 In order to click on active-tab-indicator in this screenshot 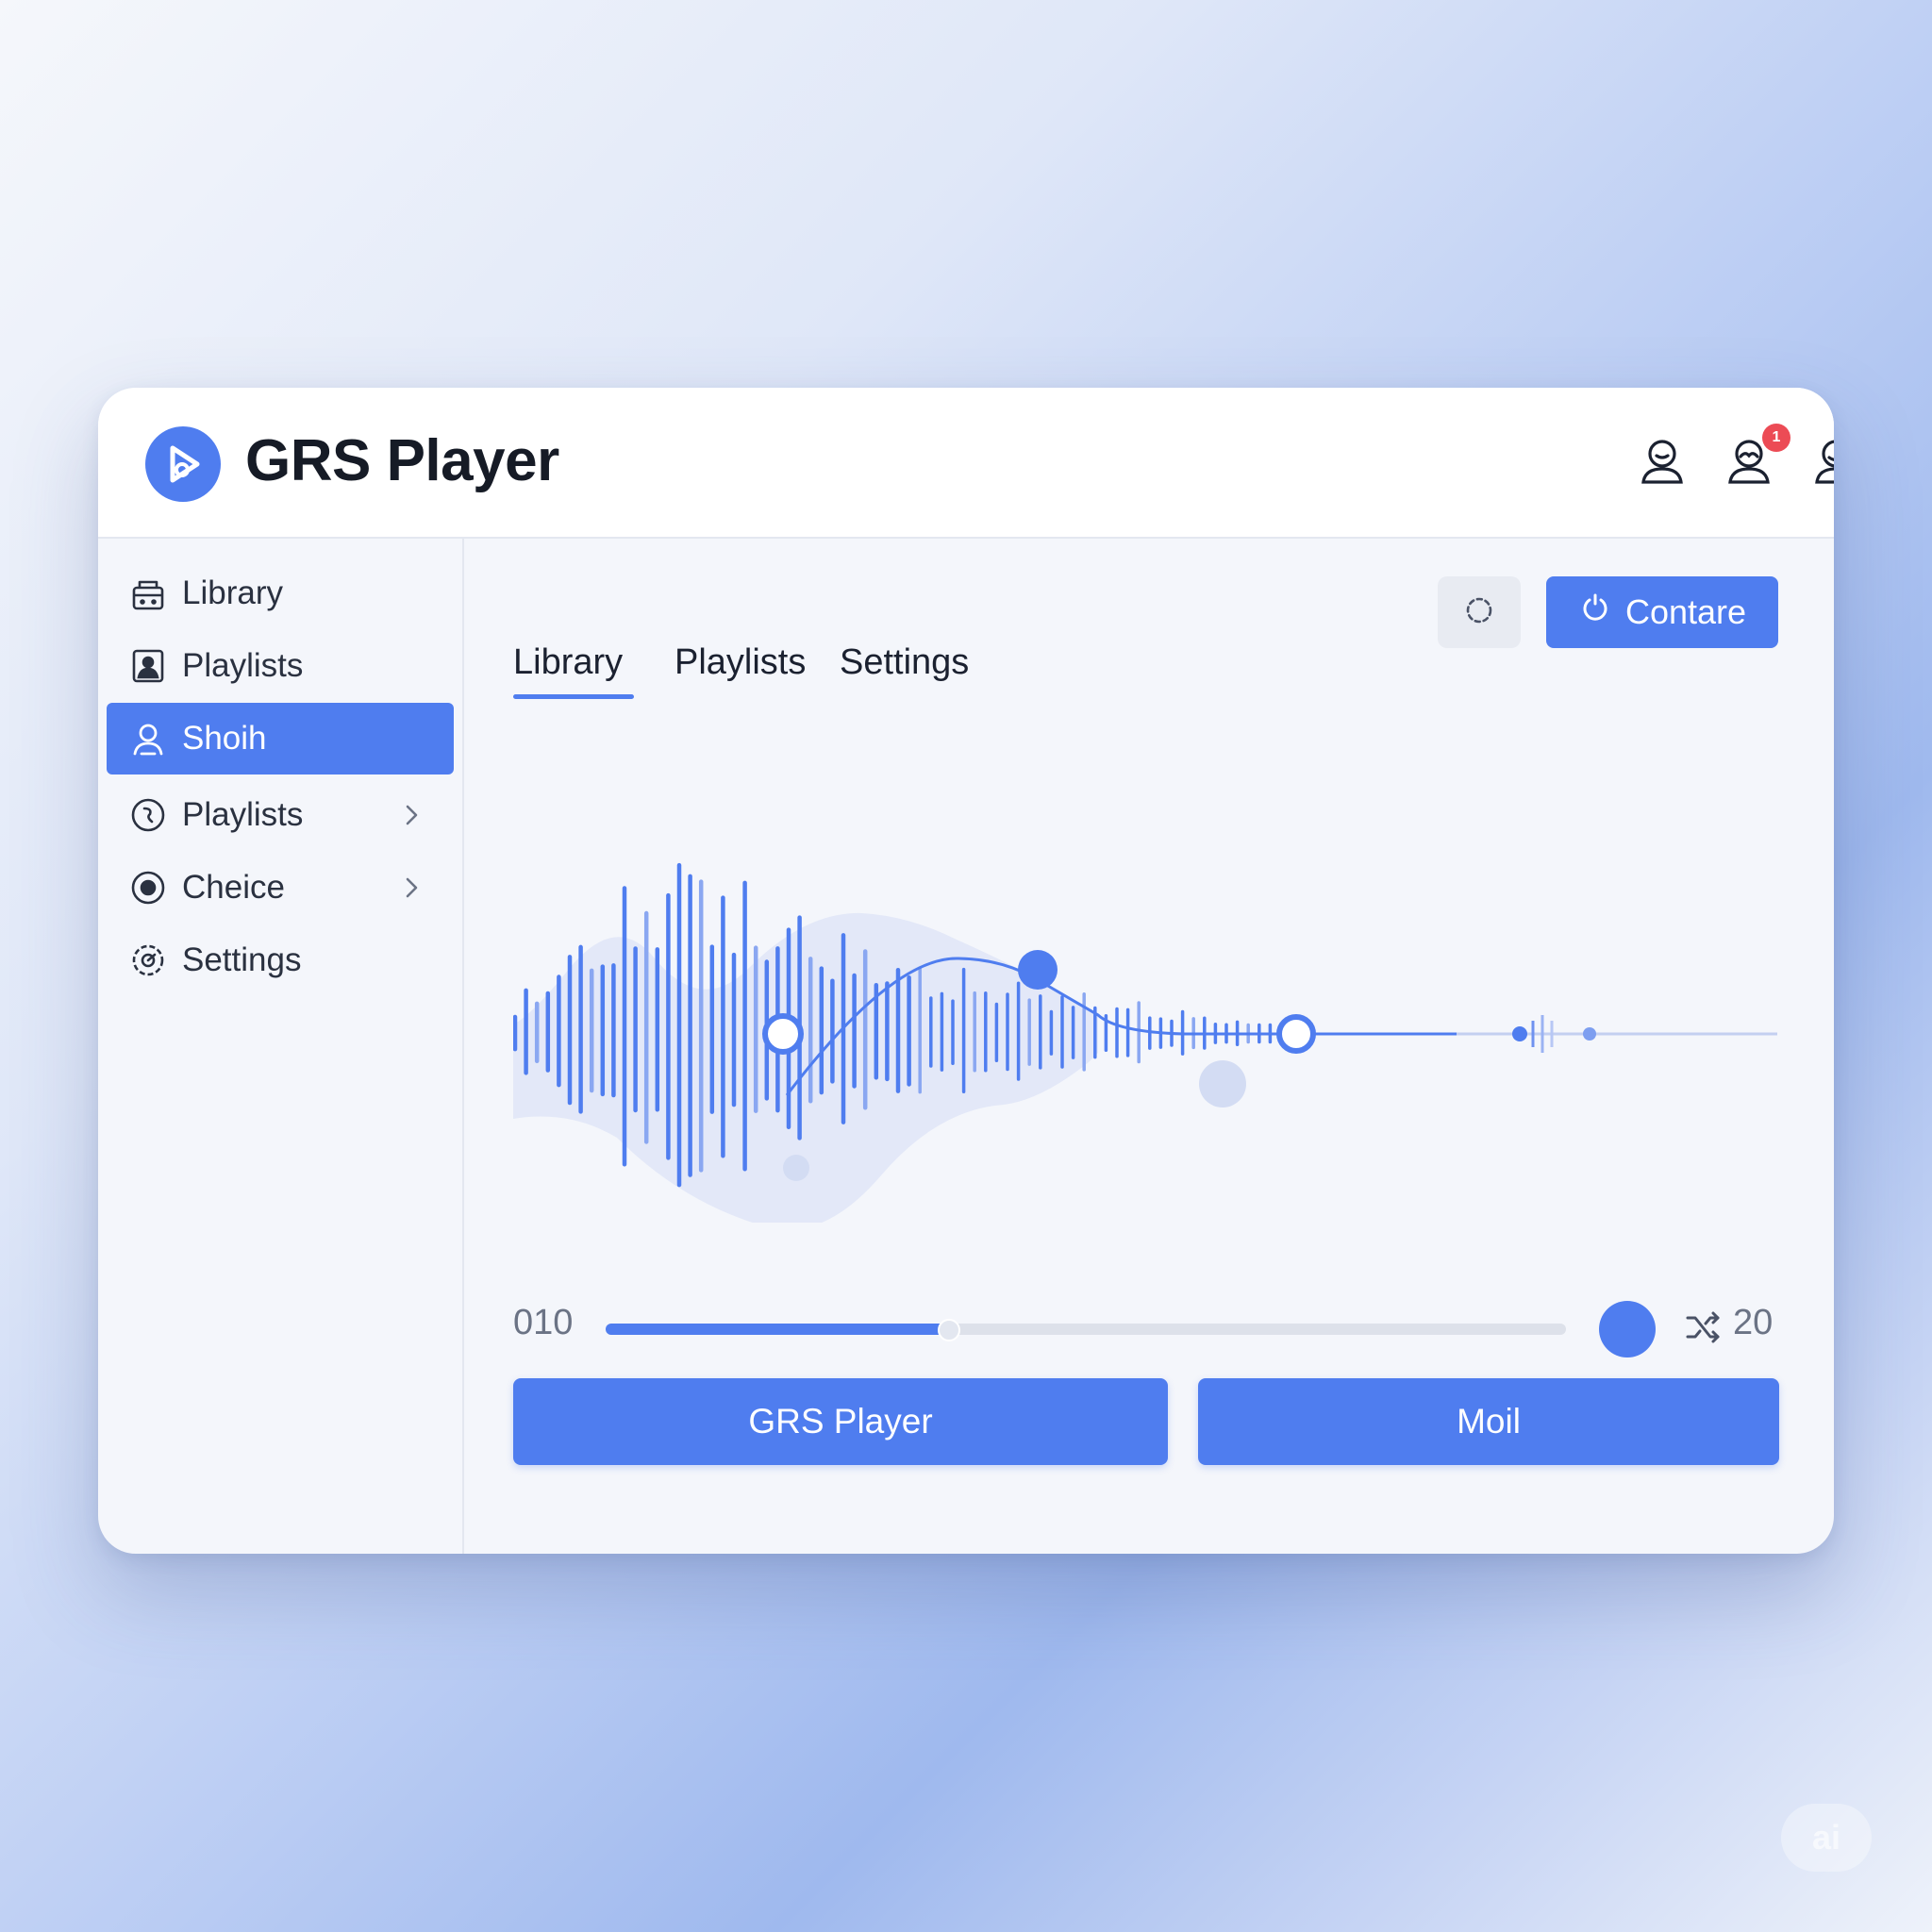, I will do `click(573, 697)`.